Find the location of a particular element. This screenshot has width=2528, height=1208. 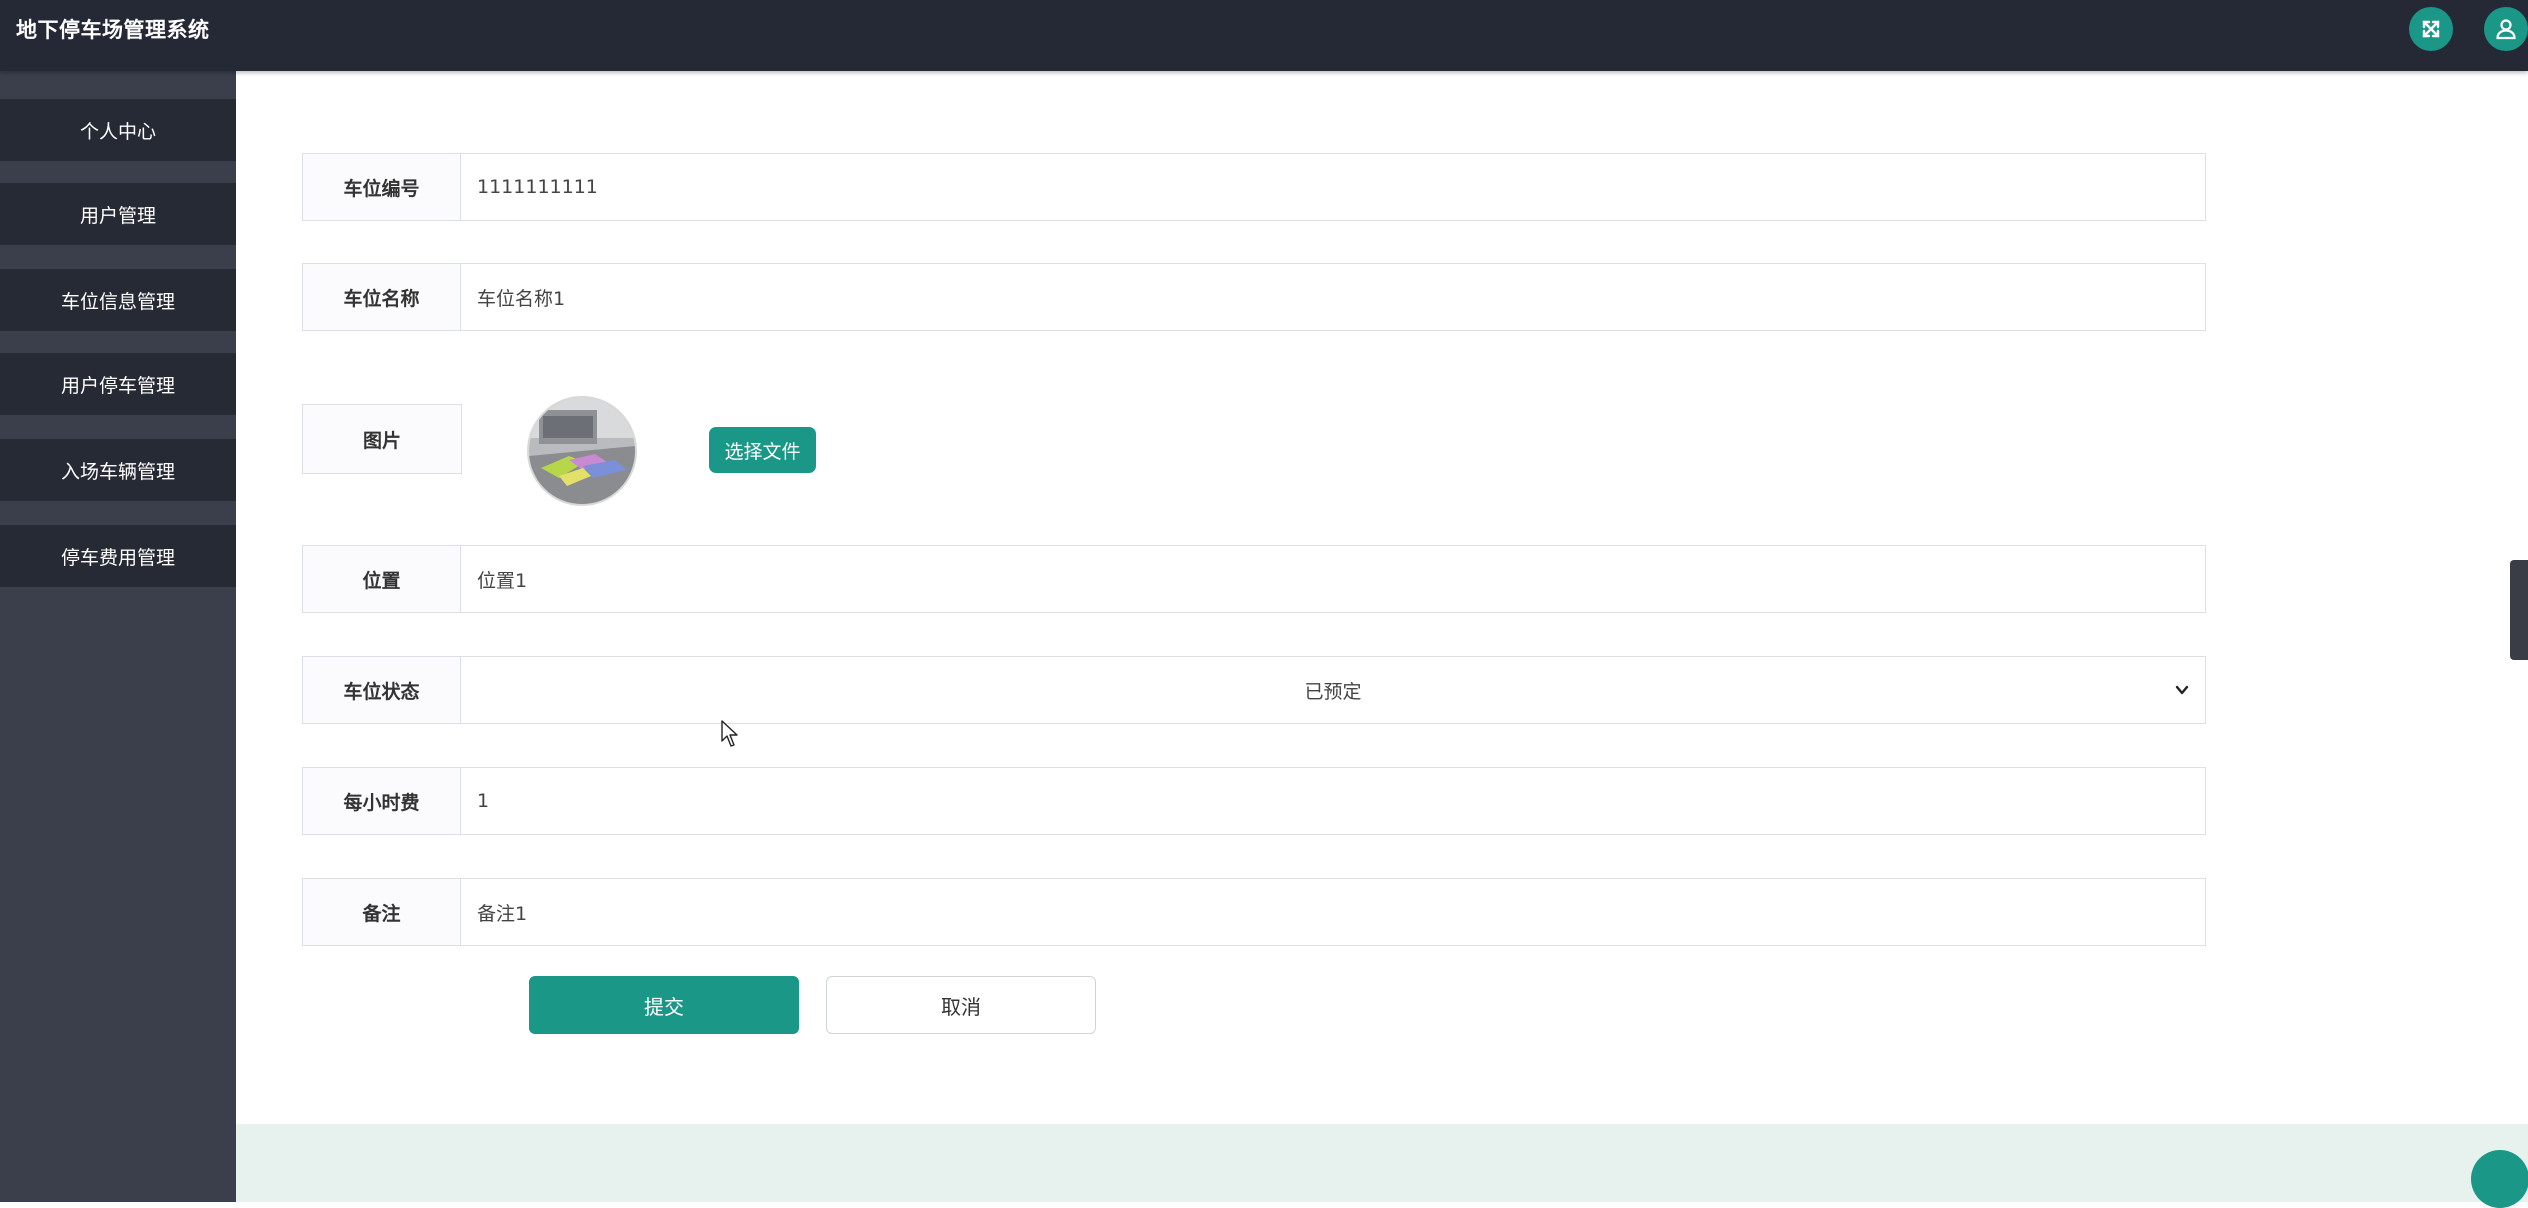

form-row-space-no: 车位编号 is located at coordinates (1254, 187).